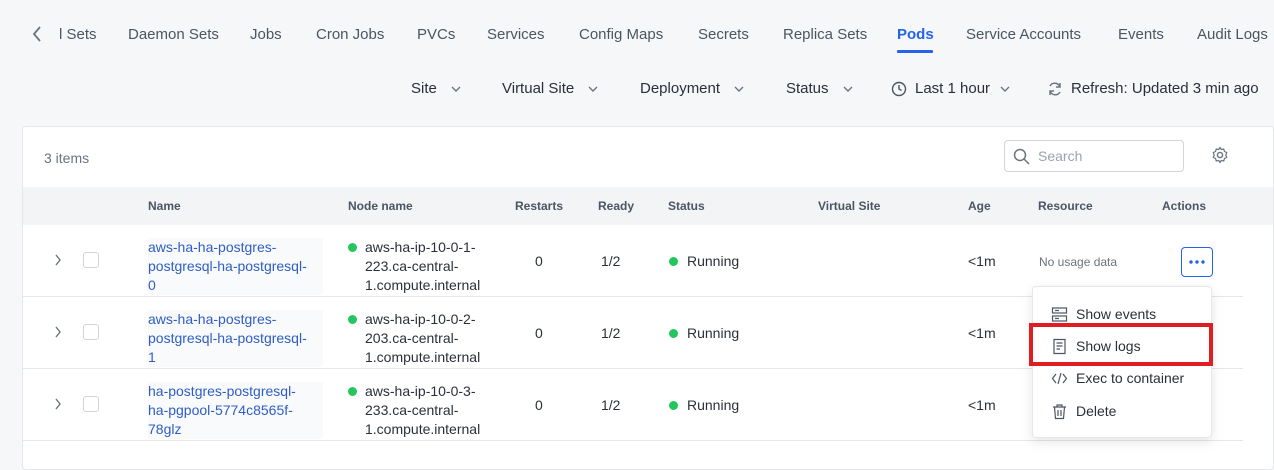 This screenshot has height=470, width=1274. I want to click on trash-icon, so click(1059, 411).